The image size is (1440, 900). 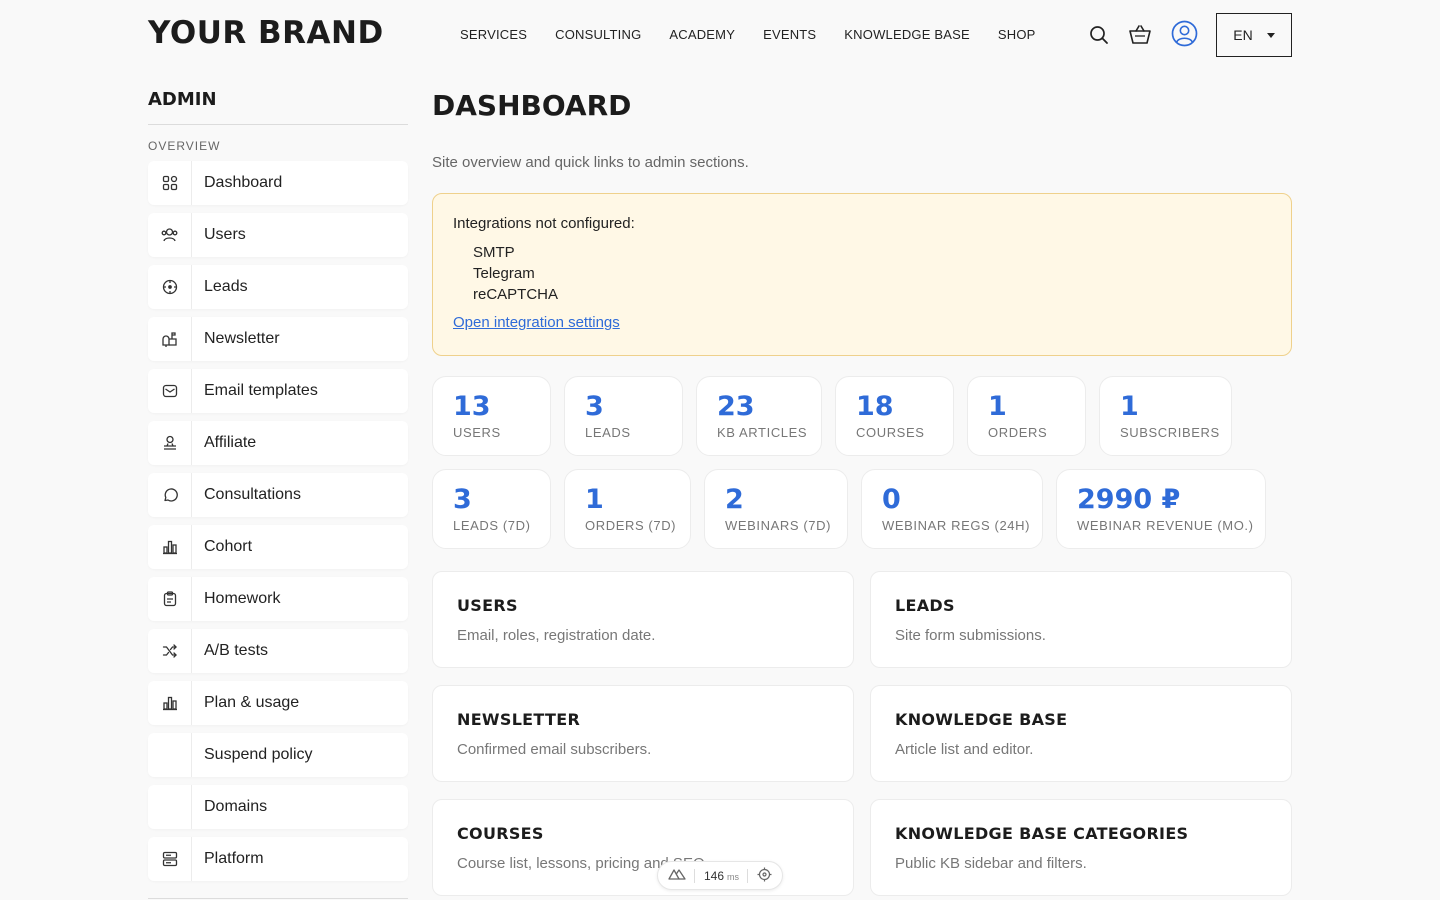 I want to click on alert-item: reCAPTCHA, so click(x=516, y=294).